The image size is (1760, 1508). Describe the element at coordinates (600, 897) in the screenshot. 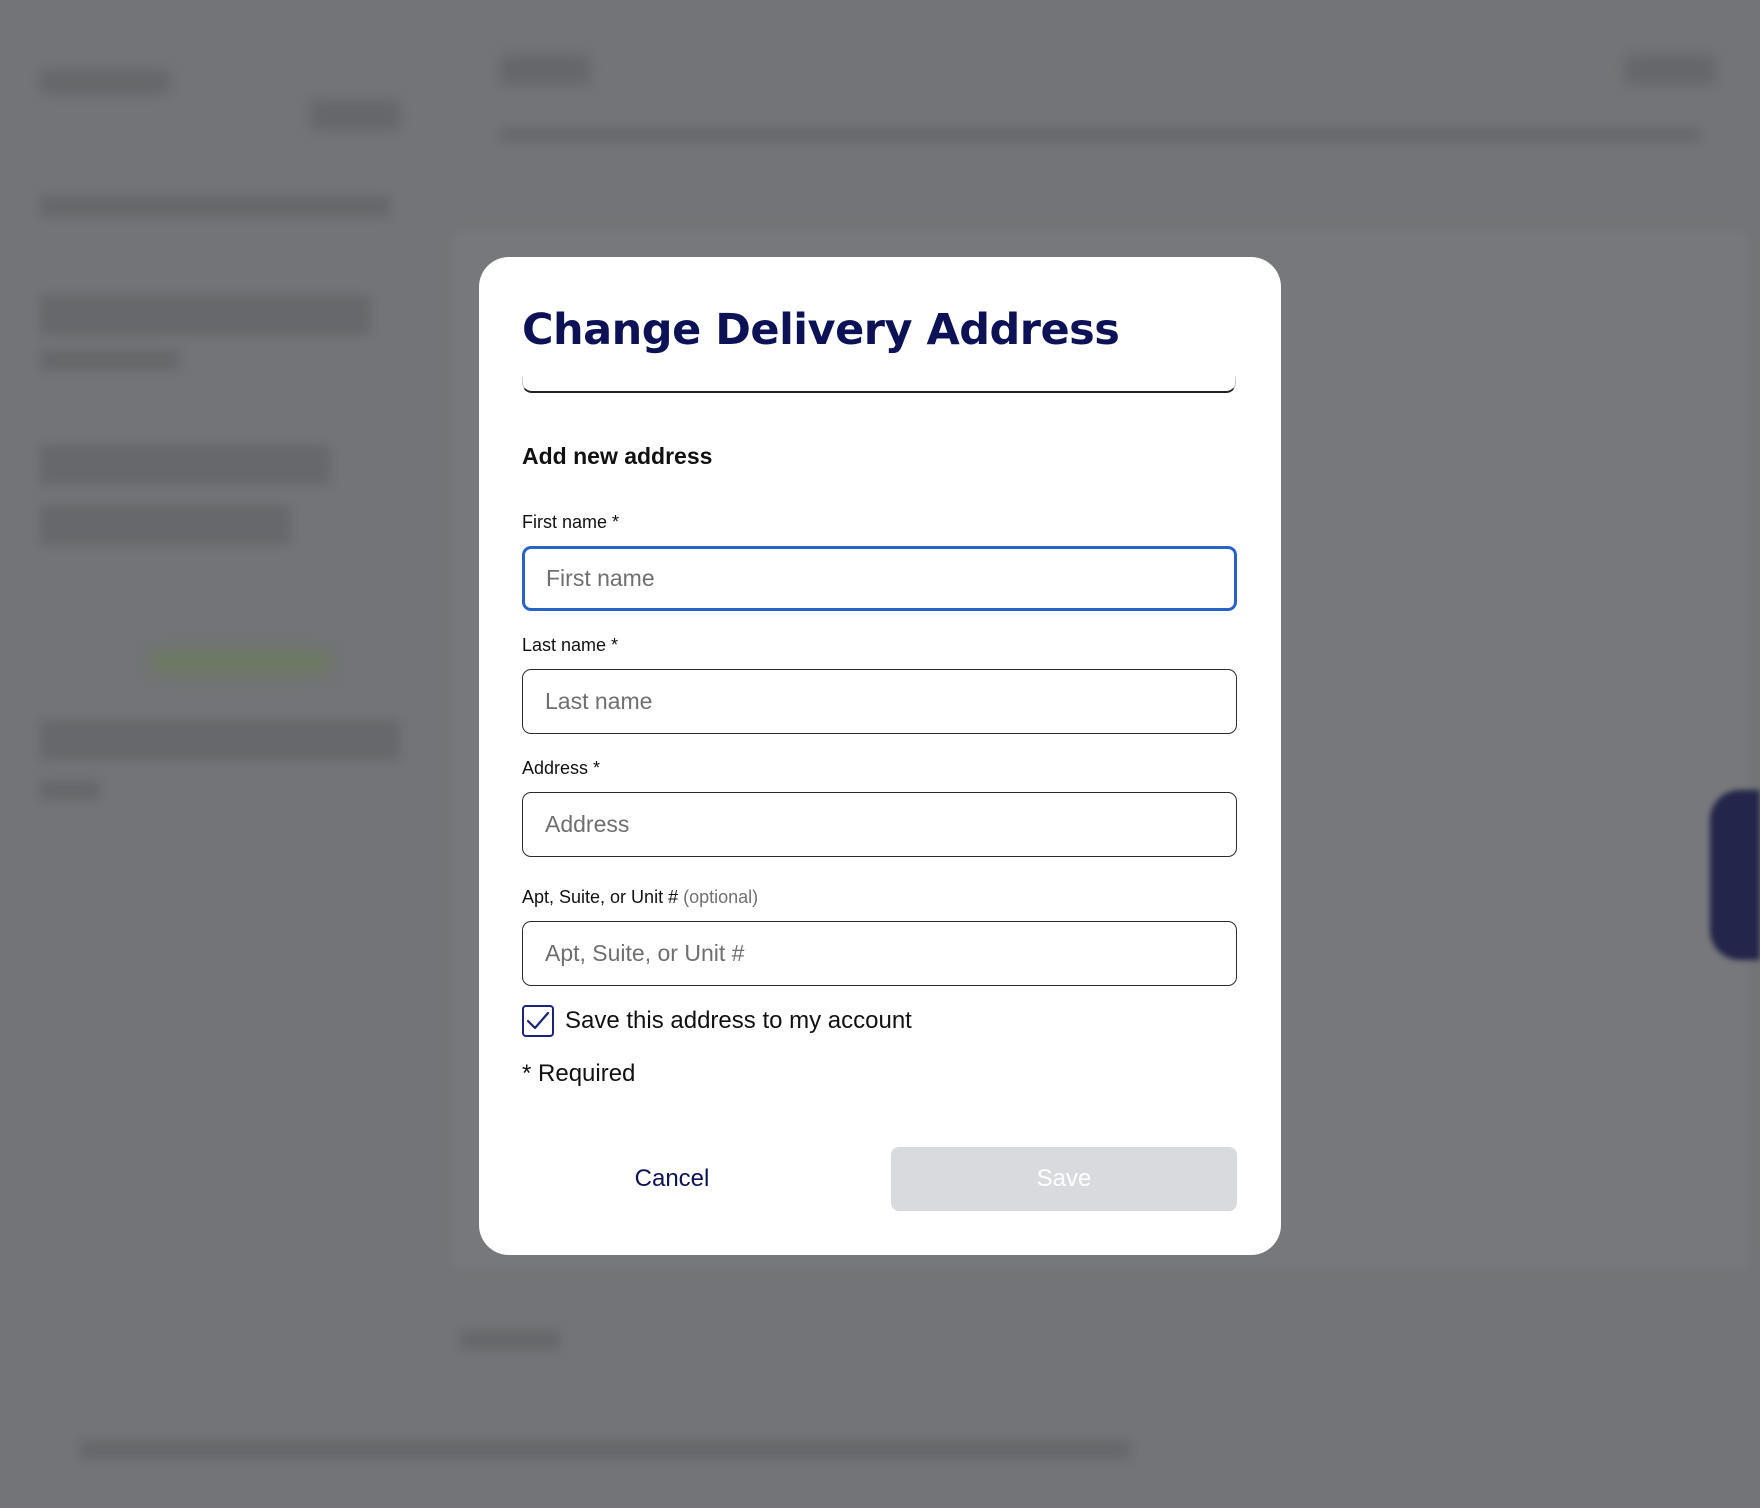

I see `apt-label-text: Apt, Suite, or Unit #` at that location.